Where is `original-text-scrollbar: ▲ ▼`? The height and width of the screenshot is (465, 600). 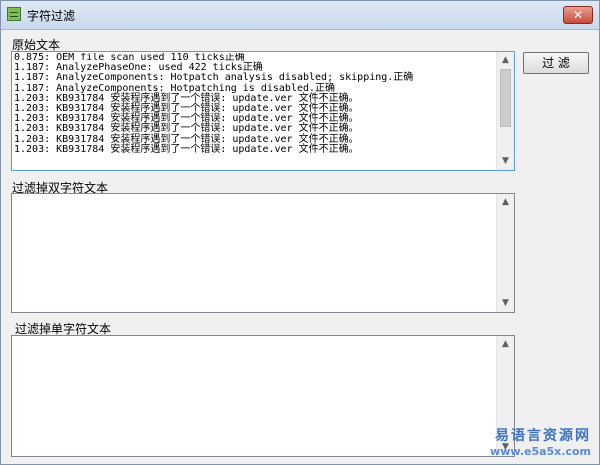 original-text-scrollbar: ▲ ▼ is located at coordinates (505, 111).